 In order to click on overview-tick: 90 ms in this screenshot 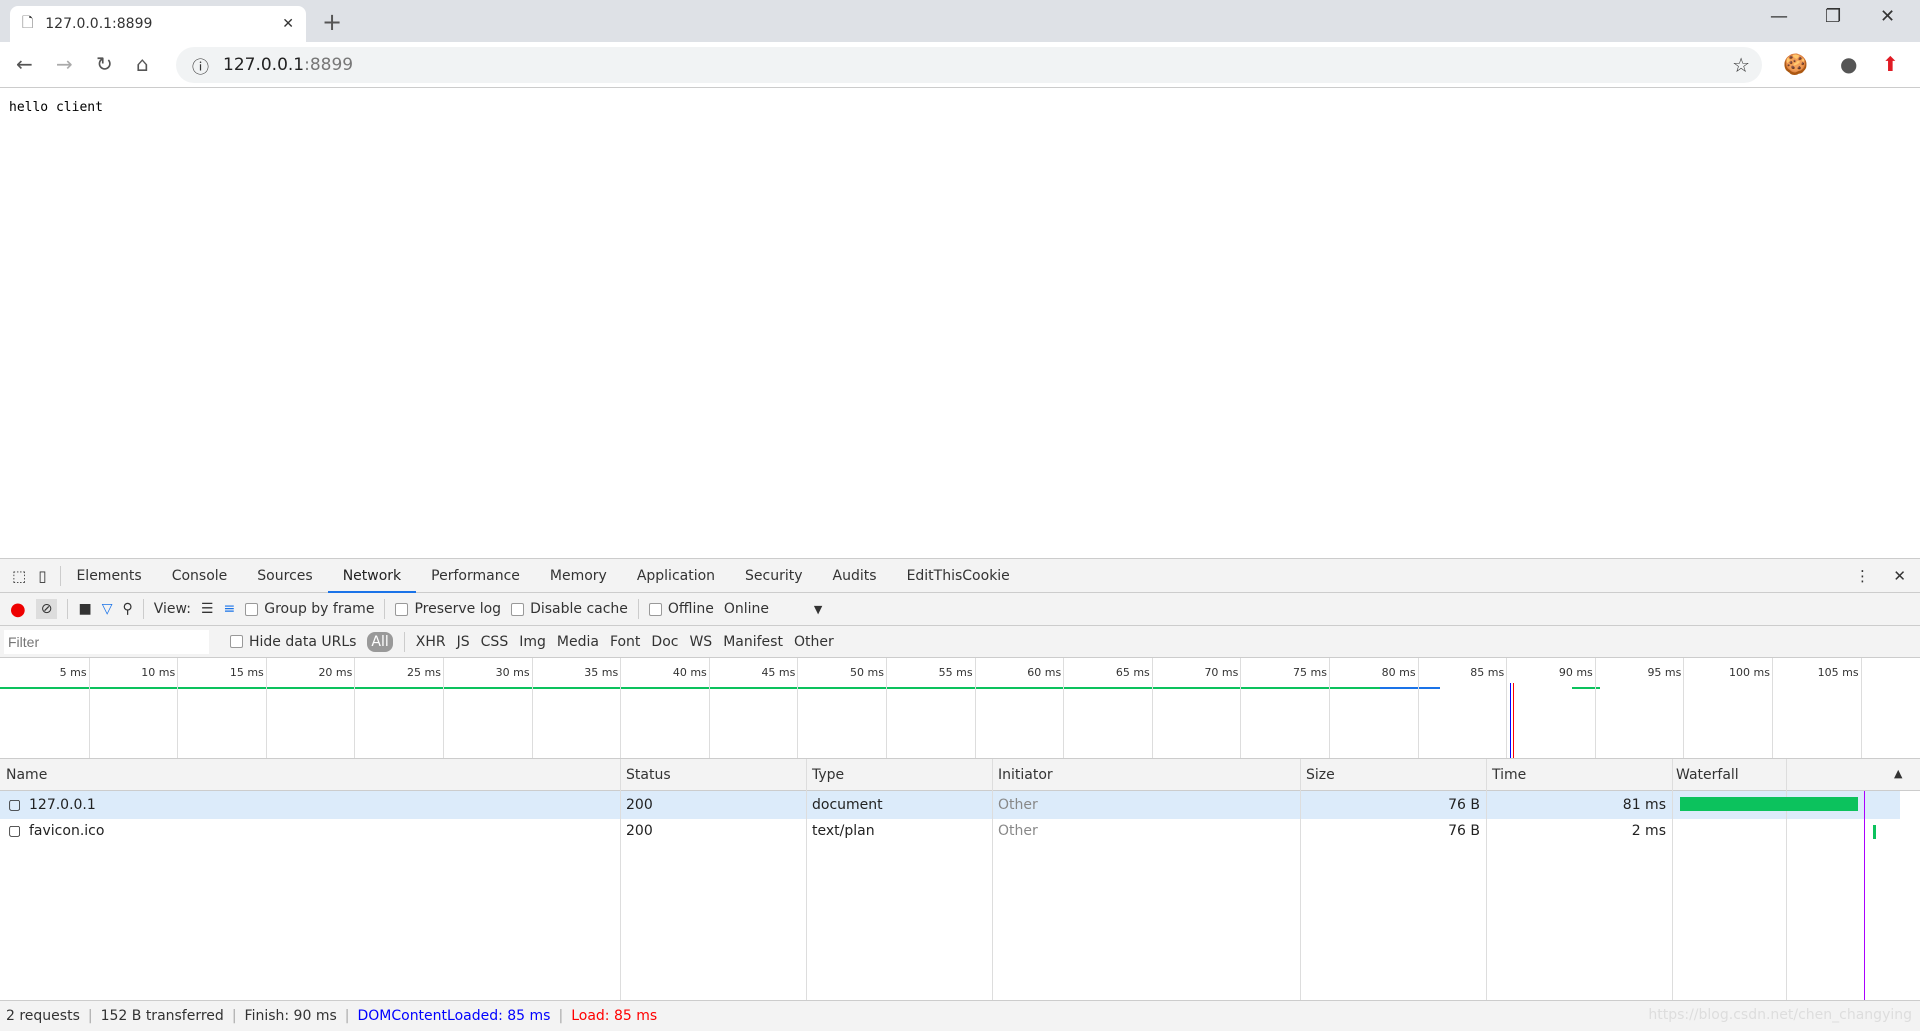, I will do `click(1577, 708)`.